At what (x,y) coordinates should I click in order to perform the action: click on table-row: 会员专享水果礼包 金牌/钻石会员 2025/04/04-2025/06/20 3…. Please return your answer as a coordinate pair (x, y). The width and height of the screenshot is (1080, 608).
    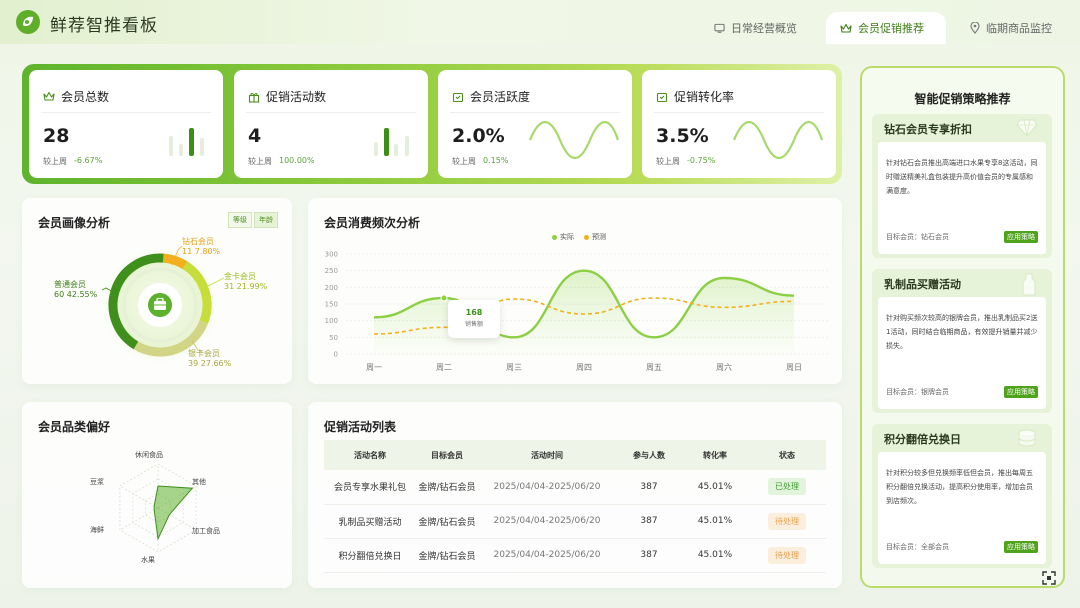
    Looking at the image, I should click on (575, 487).